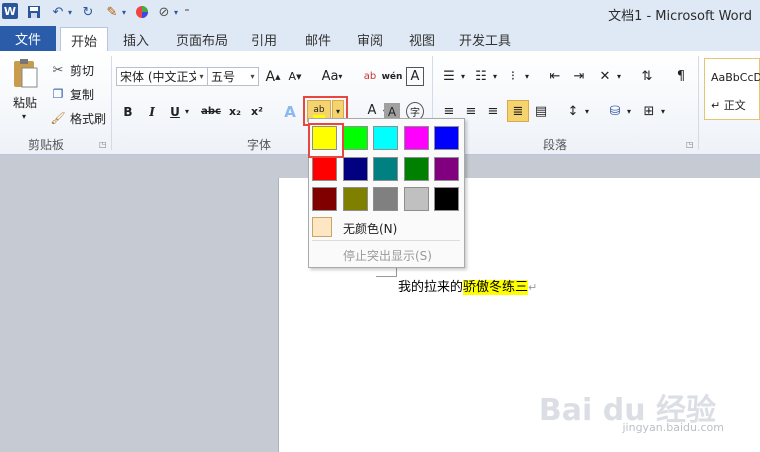  I want to click on multilevel-list-icon: ⁝, so click(513, 76).